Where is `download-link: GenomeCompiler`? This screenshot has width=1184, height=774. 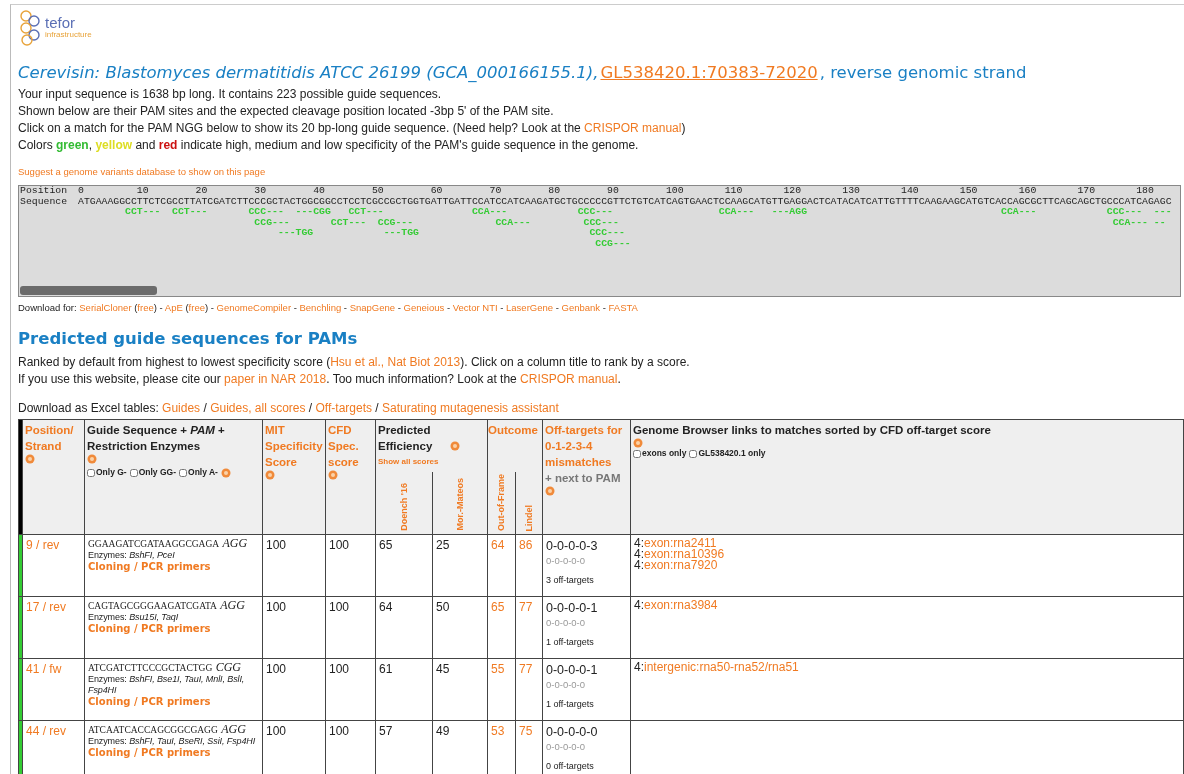
download-link: GenomeCompiler is located at coordinates (254, 307).